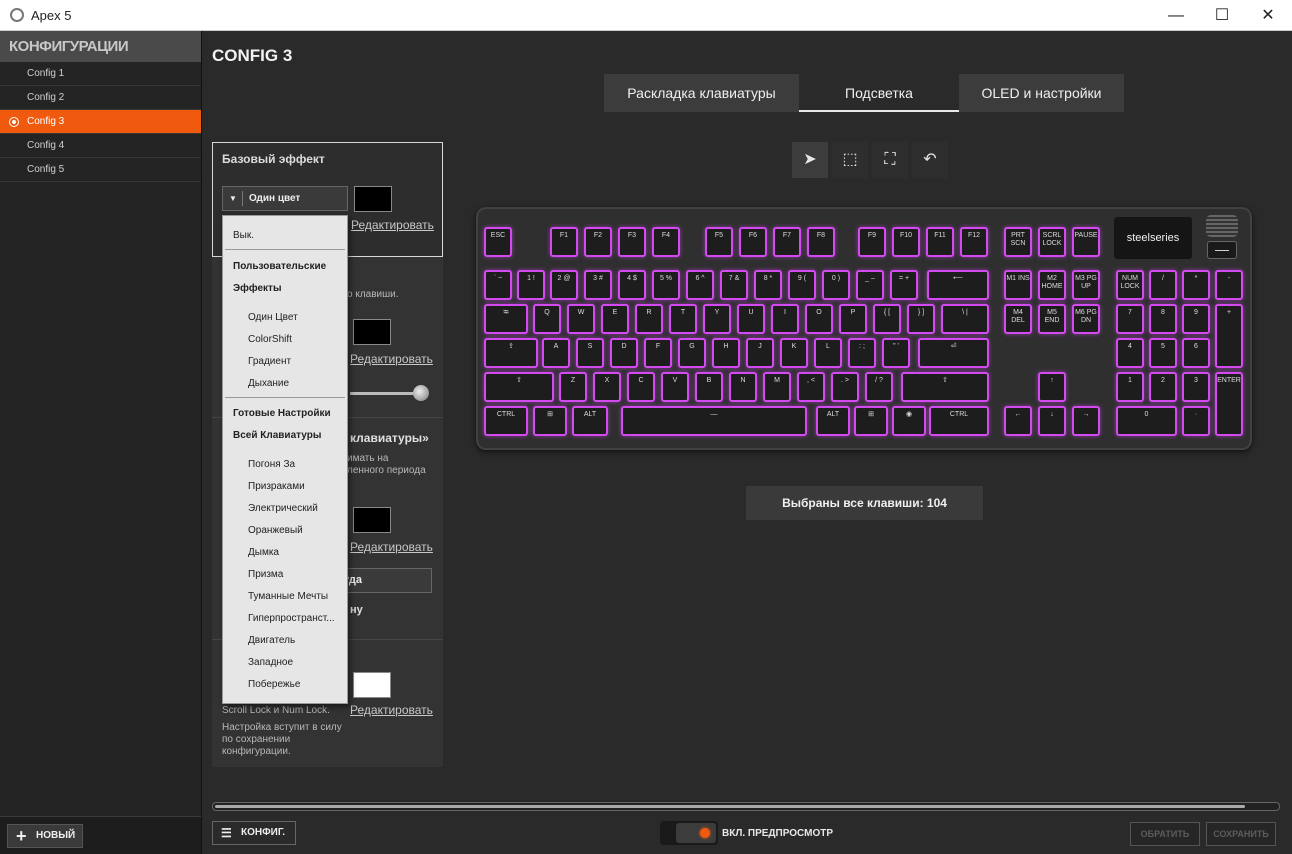 Image resolution: width=1292 pixels, height=854 pixels. I want to click on key-nummul: *, so click(1196, 285).